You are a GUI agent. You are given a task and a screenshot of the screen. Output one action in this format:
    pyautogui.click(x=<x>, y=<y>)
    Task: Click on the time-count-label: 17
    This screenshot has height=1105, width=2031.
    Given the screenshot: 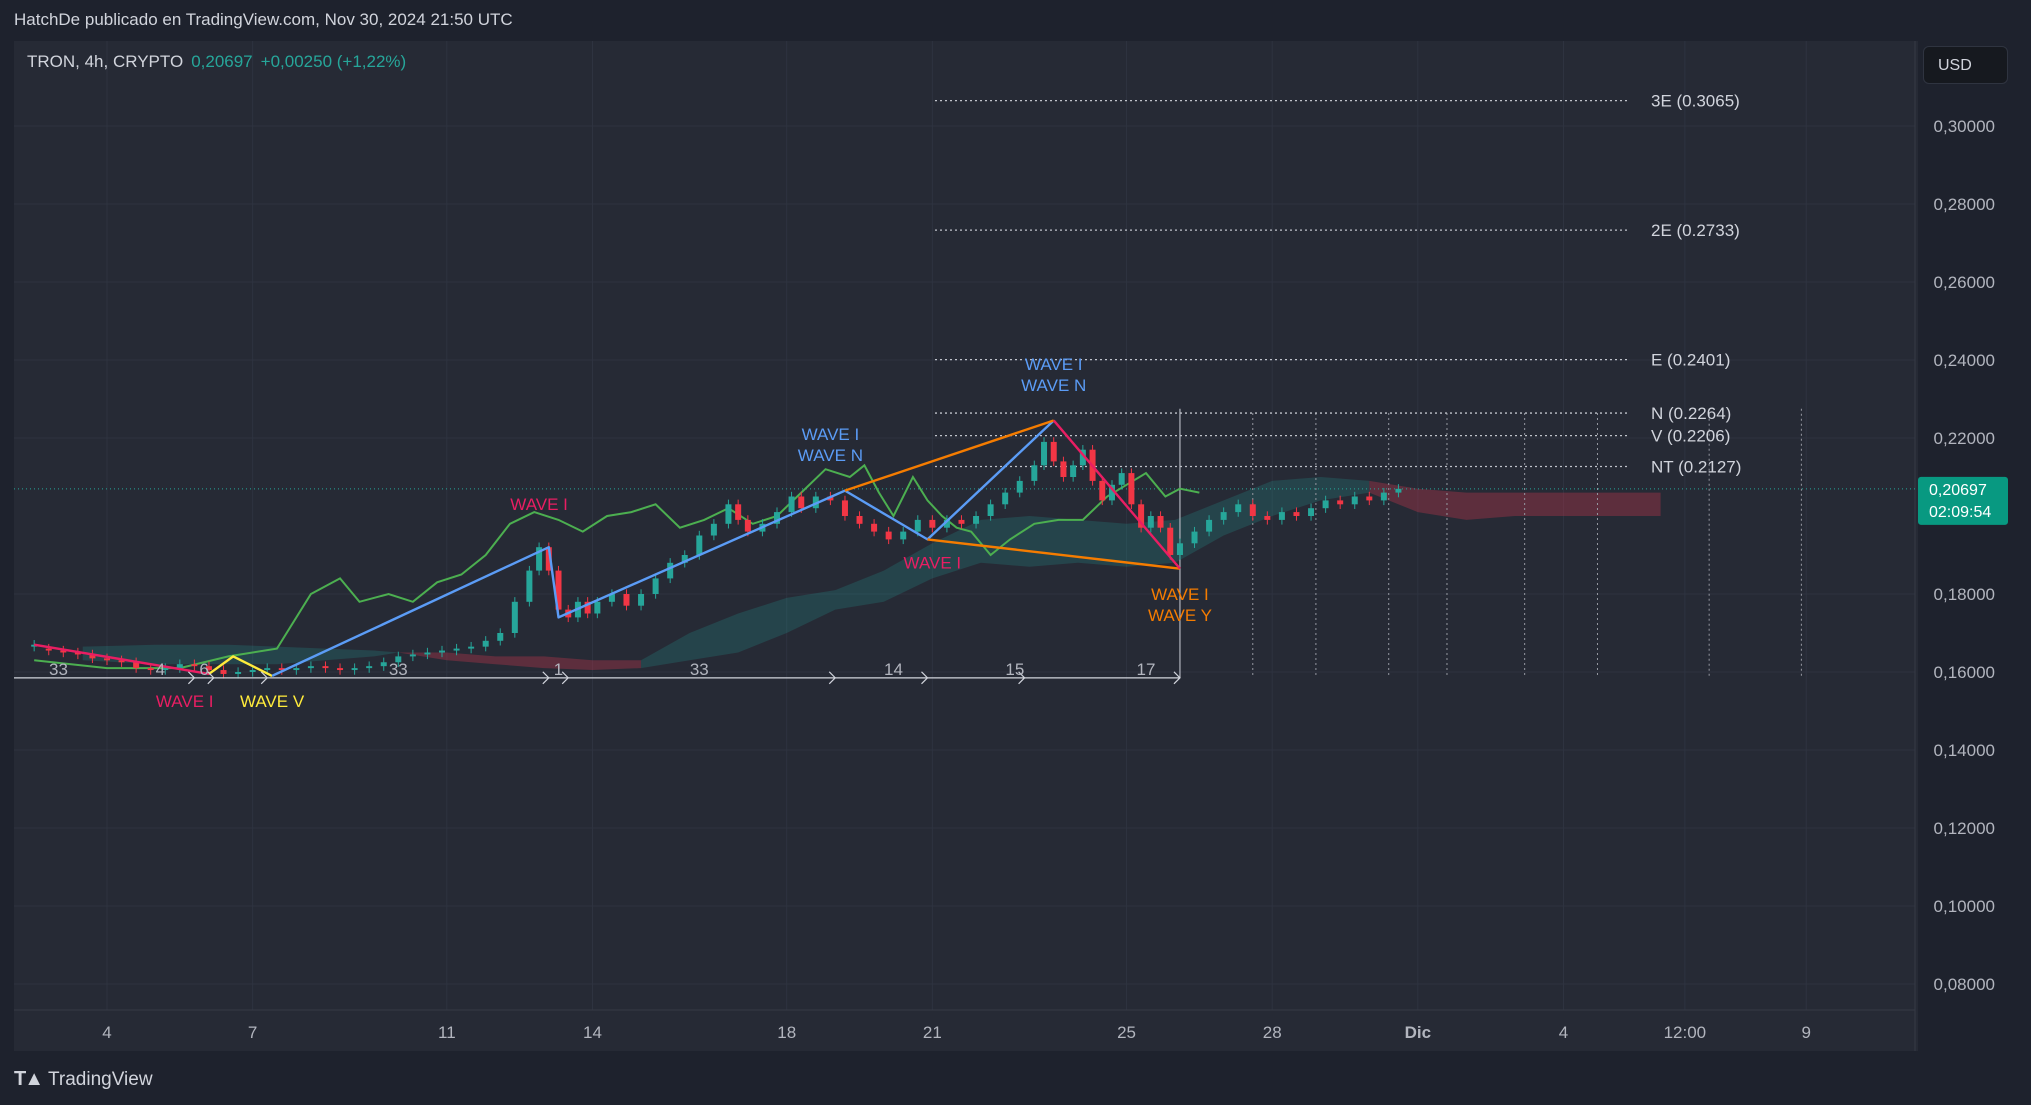 What is the action you would take?
    pyautogui.click(x=1146, y=669)
    